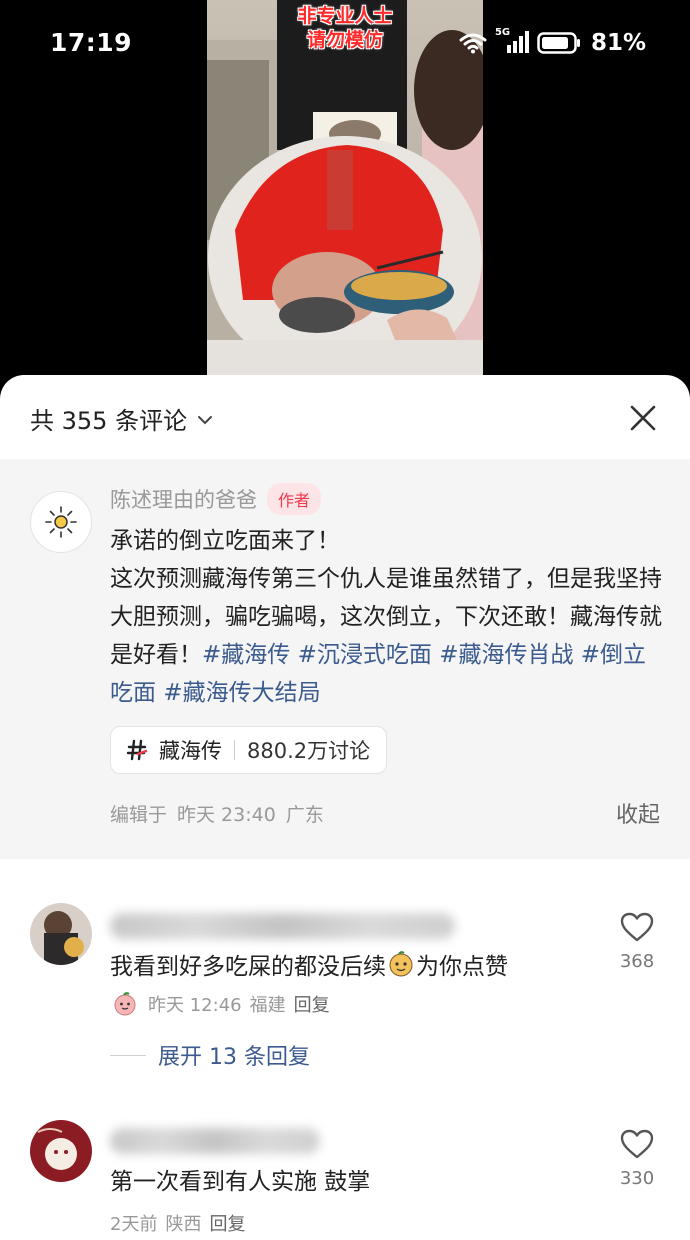 The width and height of the screenshot is (690, 1240). What do you see at coordinates (183, 499) in the screenshot?
I see `author-name: 陈述理由的爸爸` at bounding box center [183, 499].